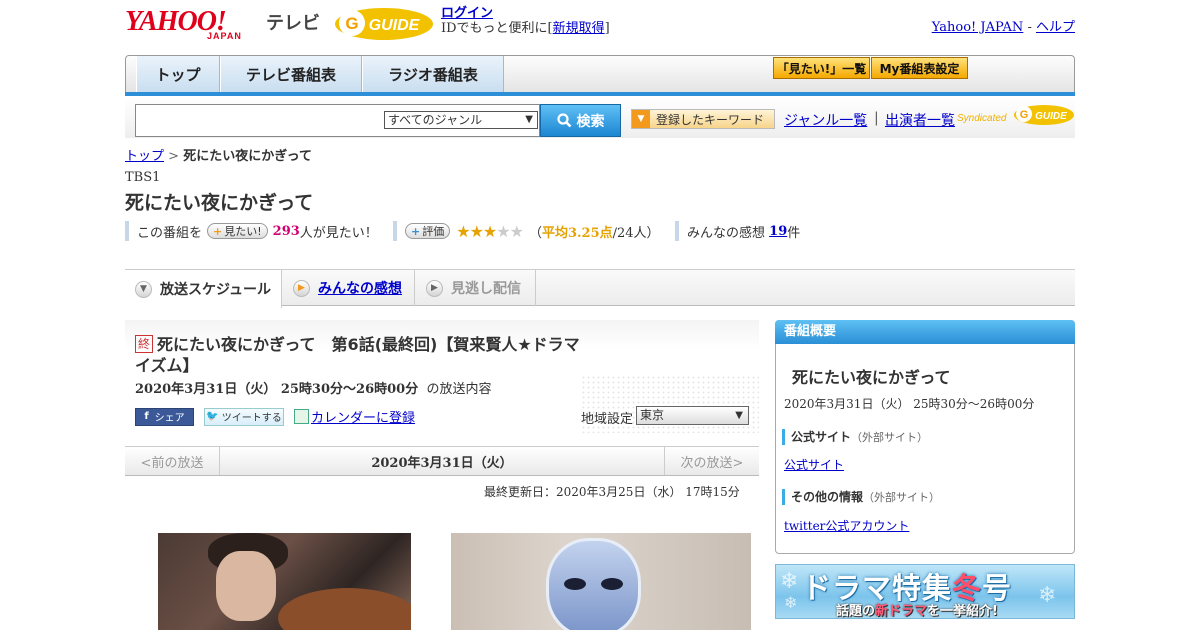 This screenshot has width=1200, height=630. I want to click on current-broadcast-date: 2020年3月31日（火）, so click(442, 463).